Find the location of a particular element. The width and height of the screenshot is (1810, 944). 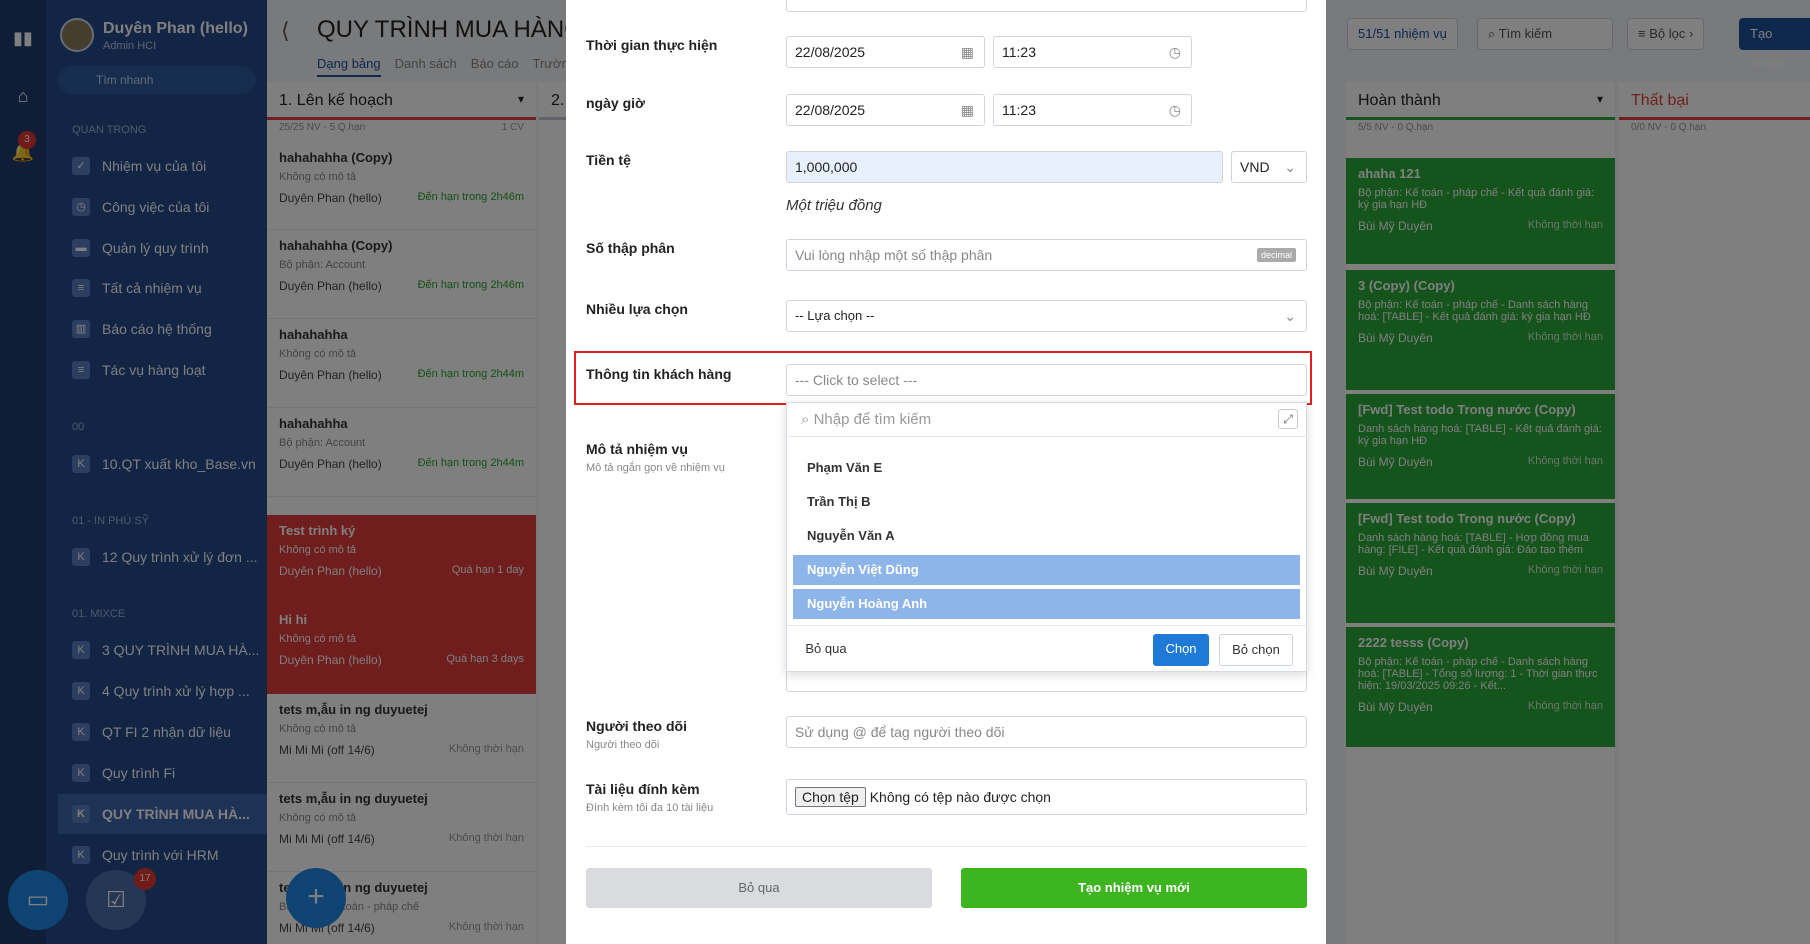

dropdown-option: Phạm Văn E is located at coordinates (1046, 468).